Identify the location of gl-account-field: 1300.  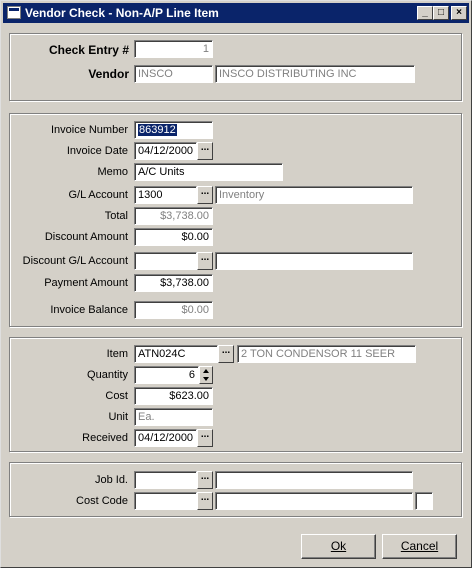
(165, 195).